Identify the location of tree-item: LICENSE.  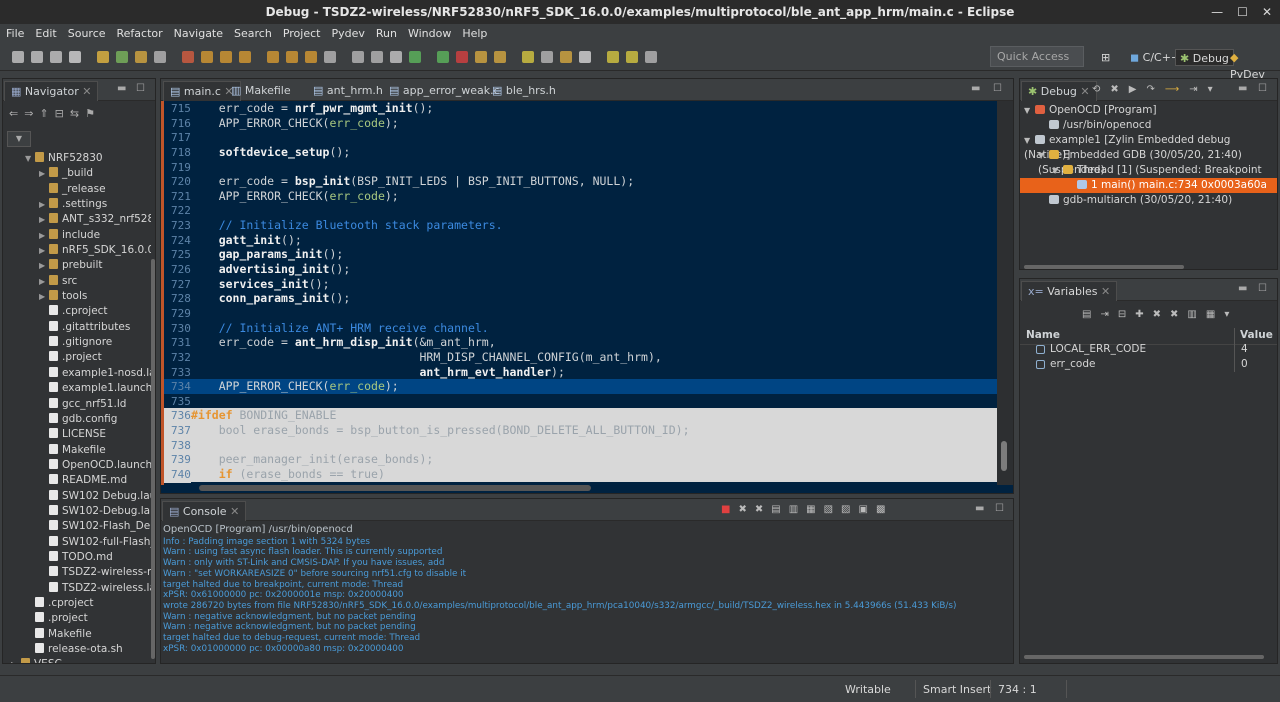
(77, 434).